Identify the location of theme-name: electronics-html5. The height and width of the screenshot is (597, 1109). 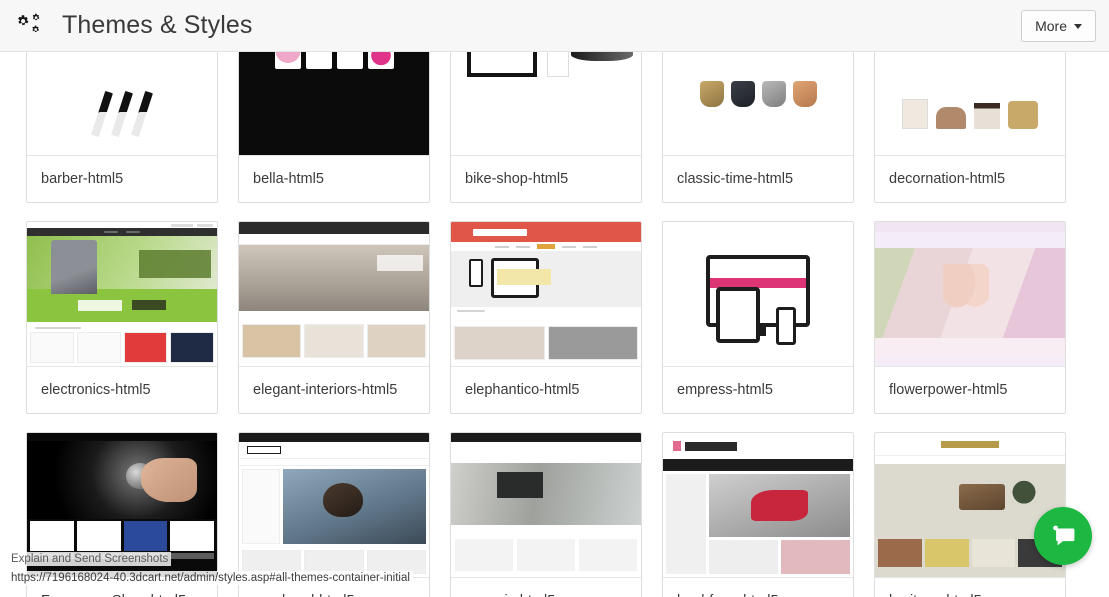
(122, 390).